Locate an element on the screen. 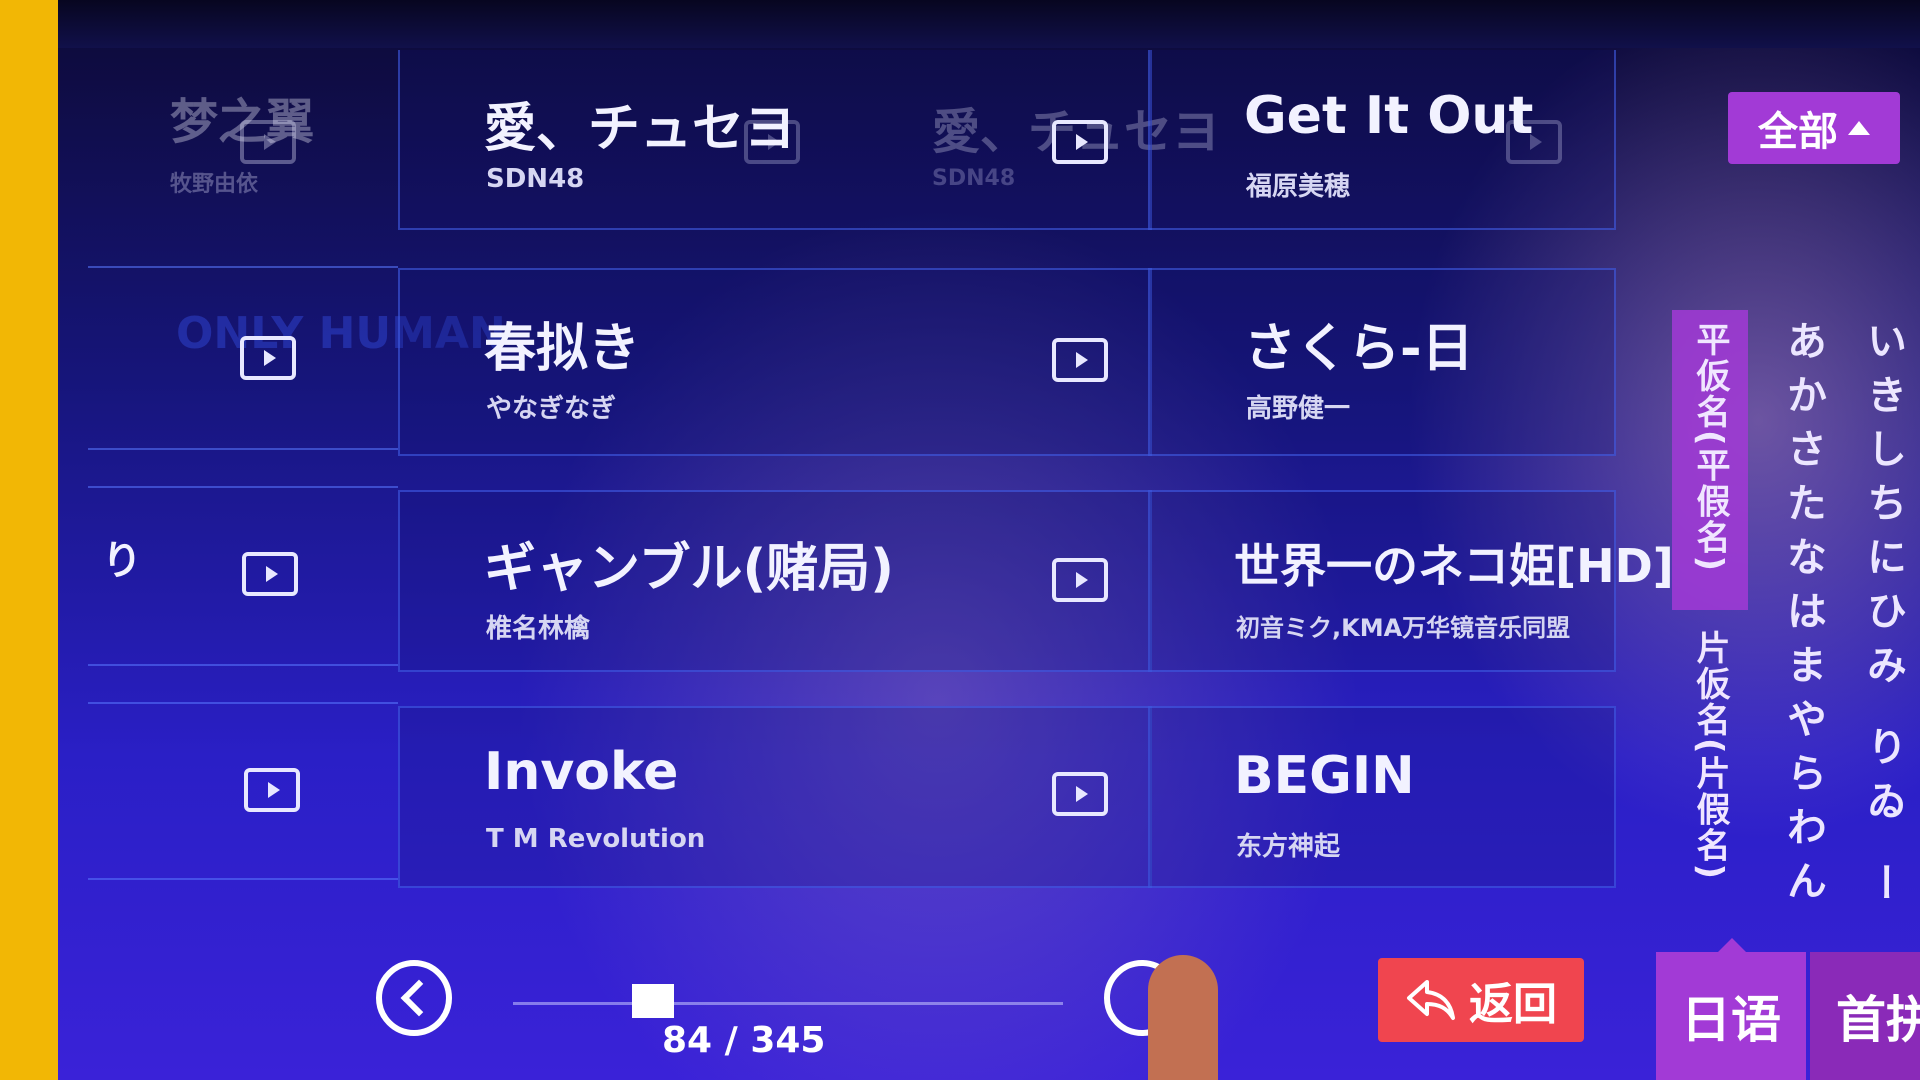 The height and width of the screenshot is (1080, 1920). hiragana-tab: 平仮名(平假名) is located at coordinates (1710, 447).